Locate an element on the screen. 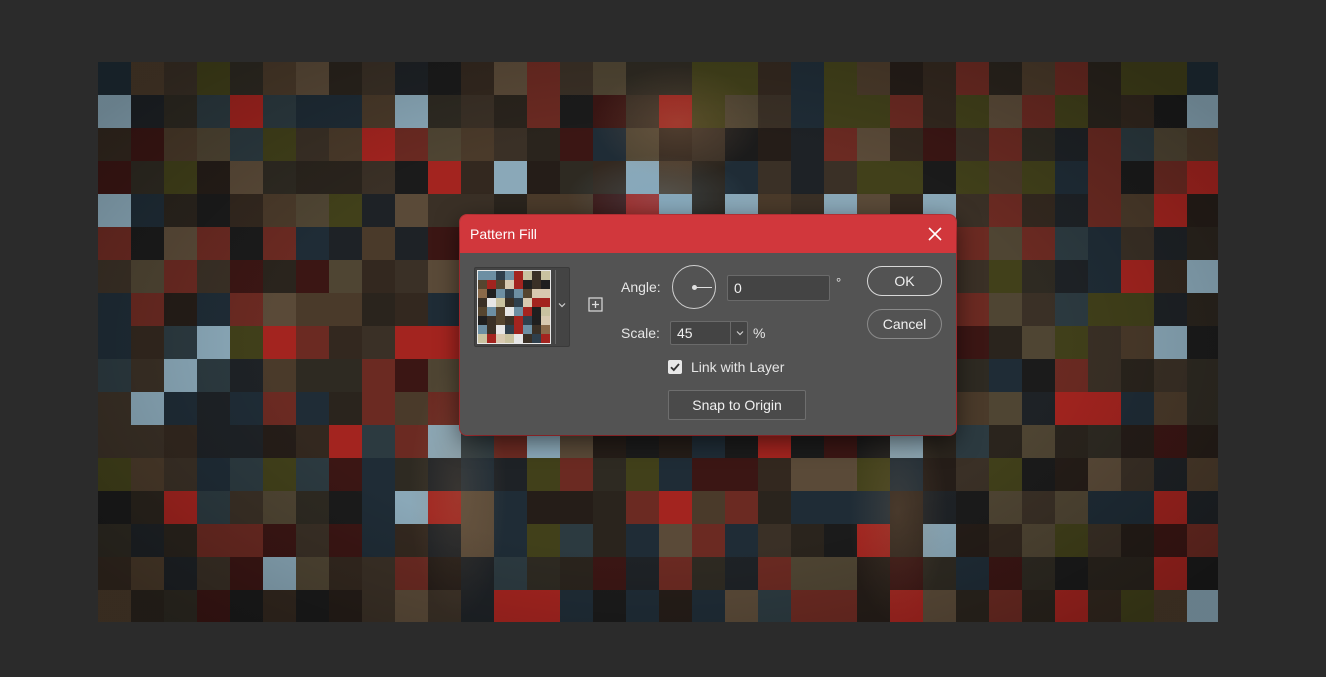  link-with-layer-label: Link with Layer is located at coordinates (737, 367).